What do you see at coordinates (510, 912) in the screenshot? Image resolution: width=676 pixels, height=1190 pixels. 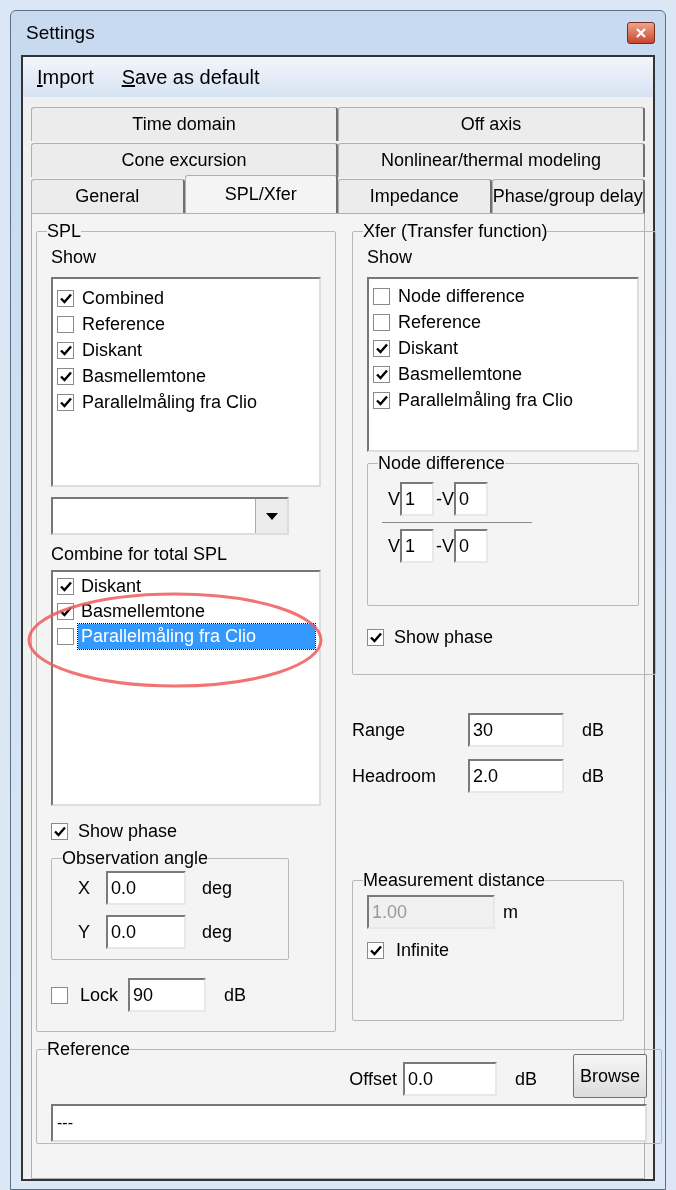 I see `unit-label: m` at bounding box center [510, 912].